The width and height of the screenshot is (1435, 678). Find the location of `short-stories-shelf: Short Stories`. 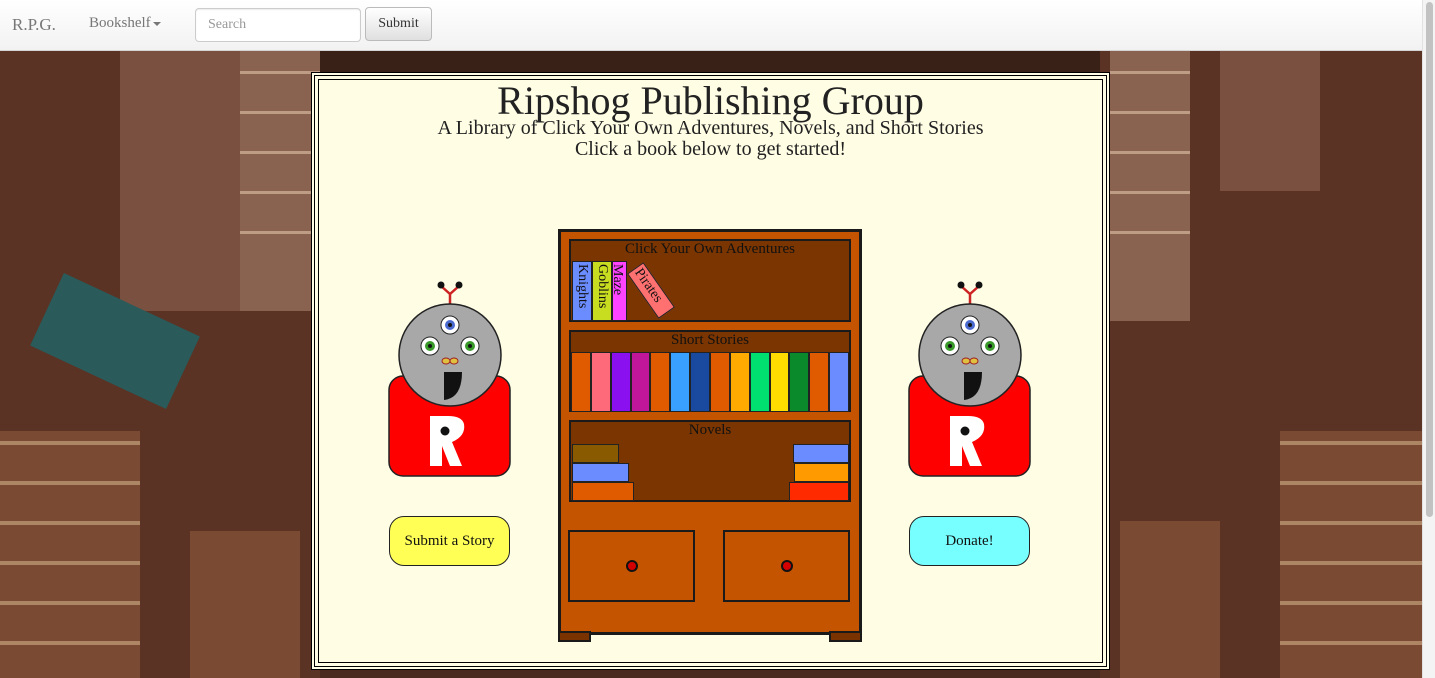

short-stories-shelf: Short Stories is located at coordinates (710, 371).